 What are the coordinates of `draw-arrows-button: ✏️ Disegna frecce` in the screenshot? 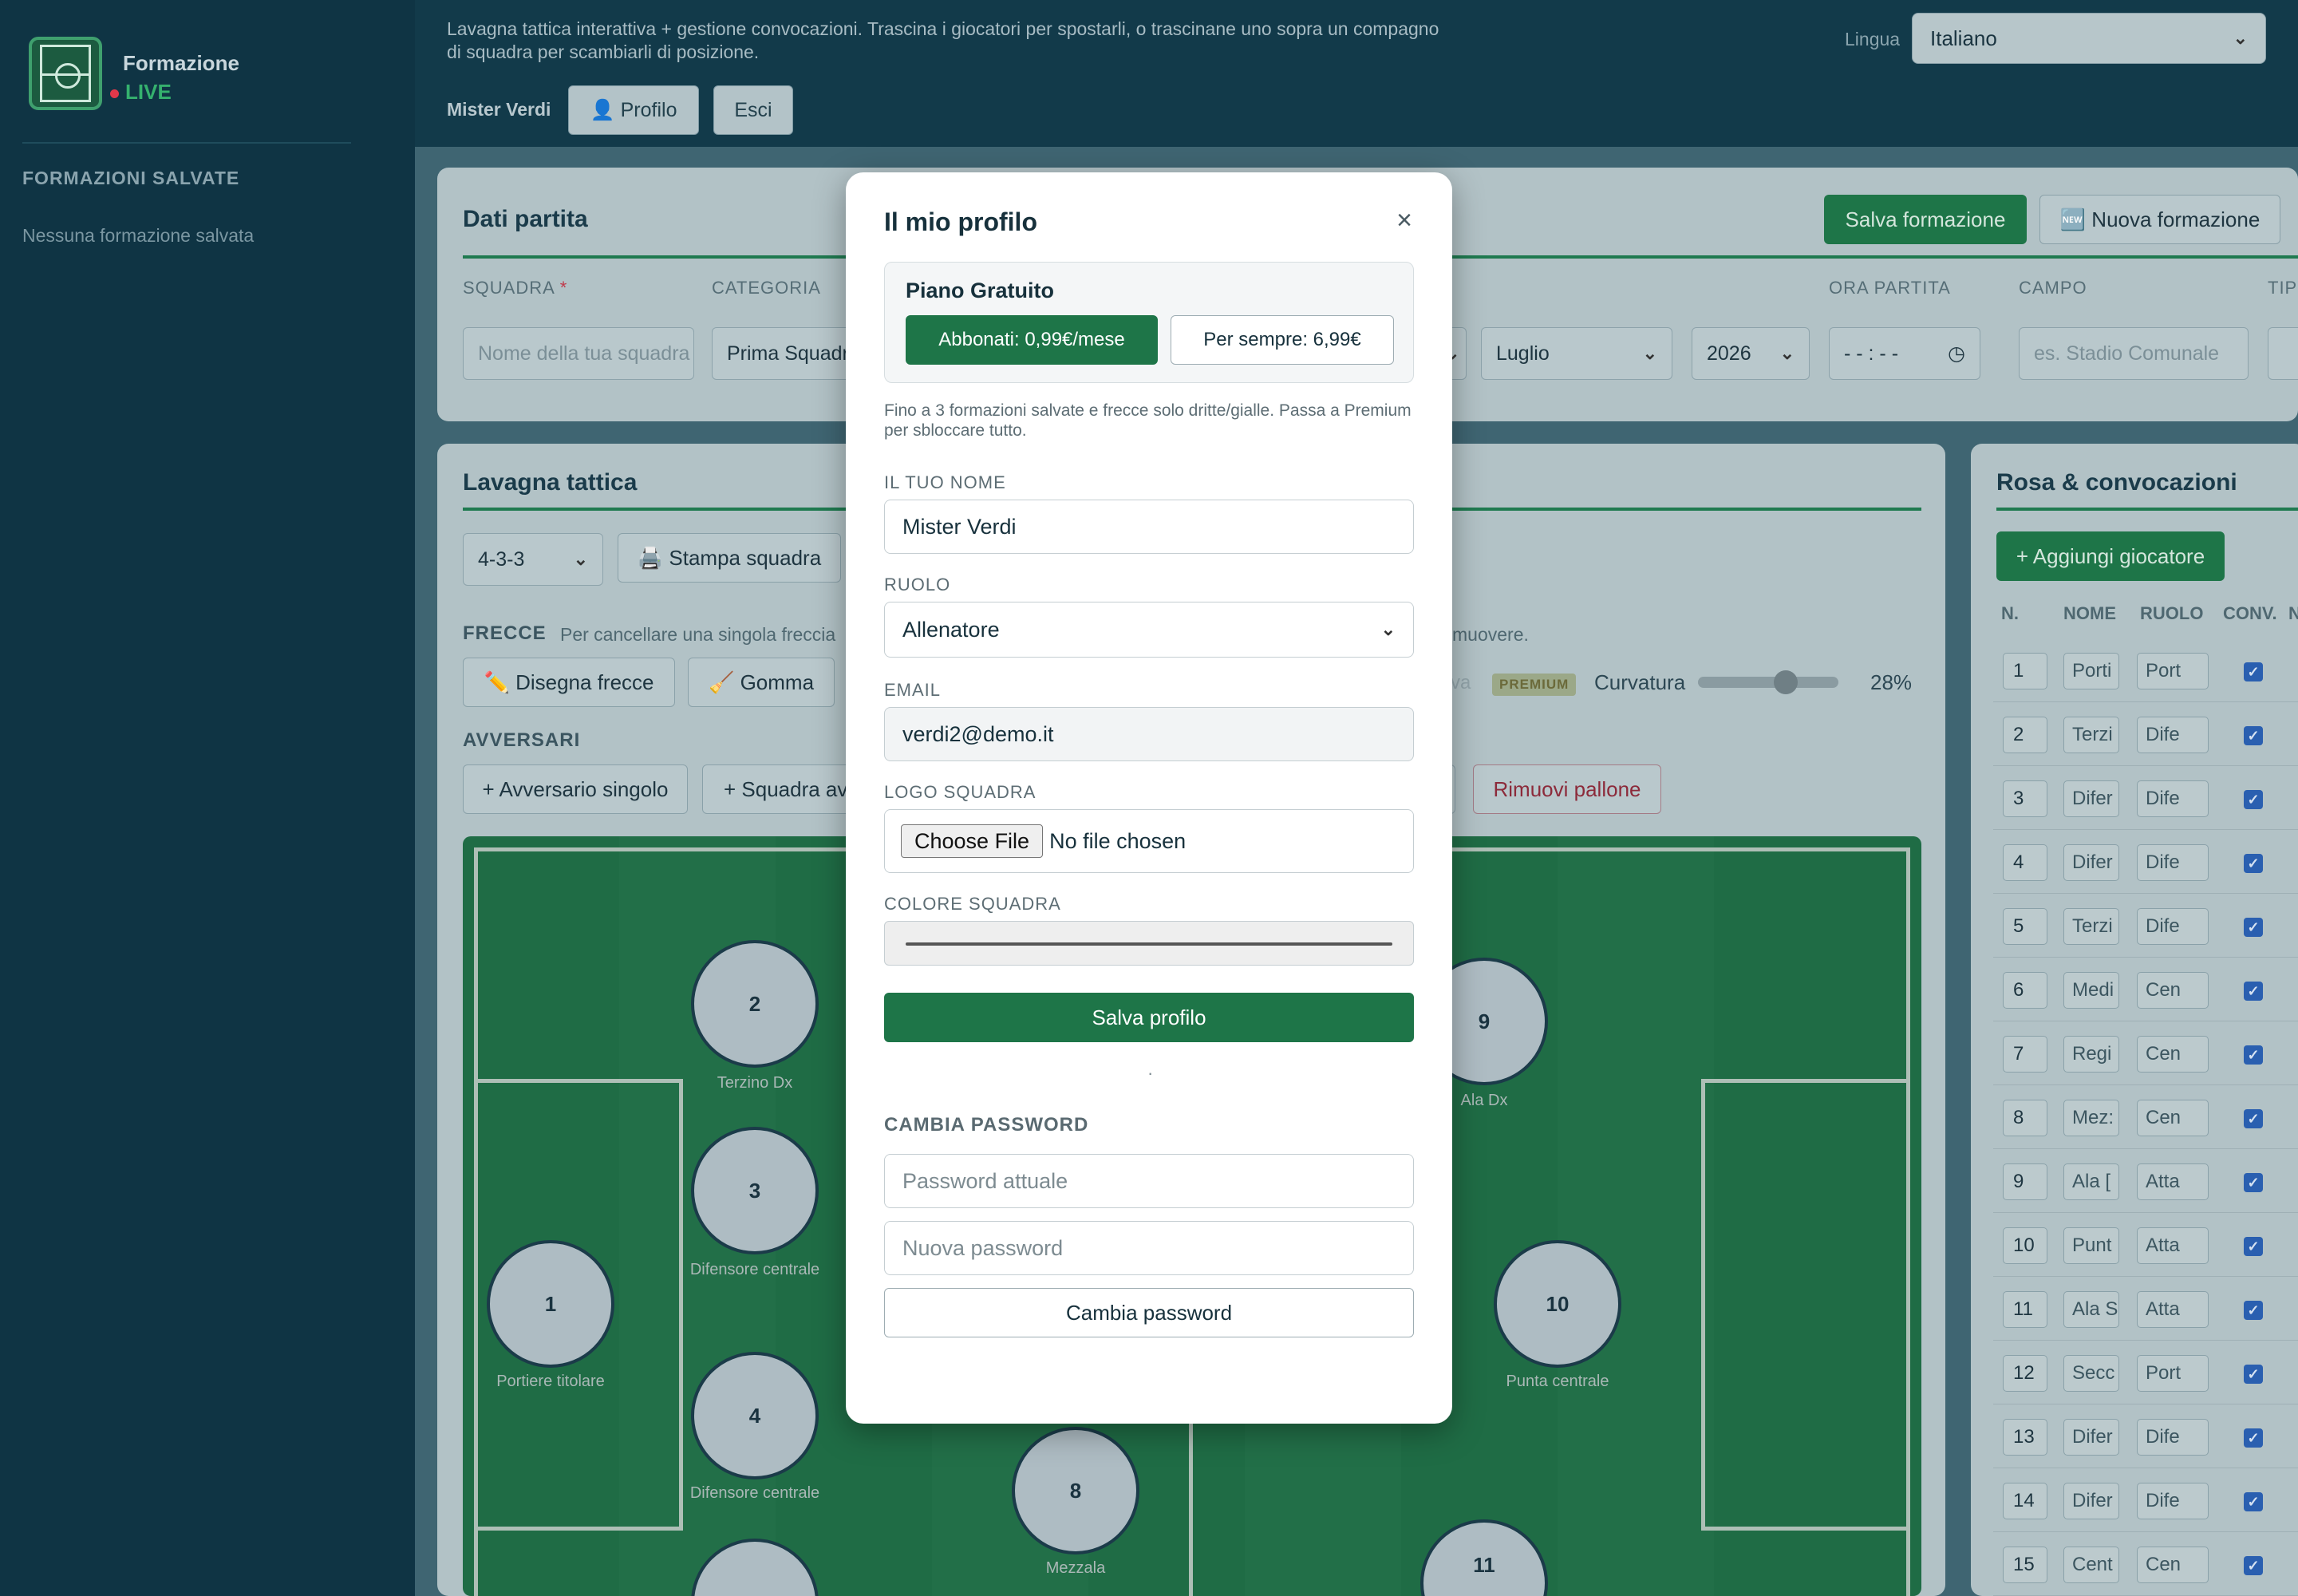 It's located at (569, 682).